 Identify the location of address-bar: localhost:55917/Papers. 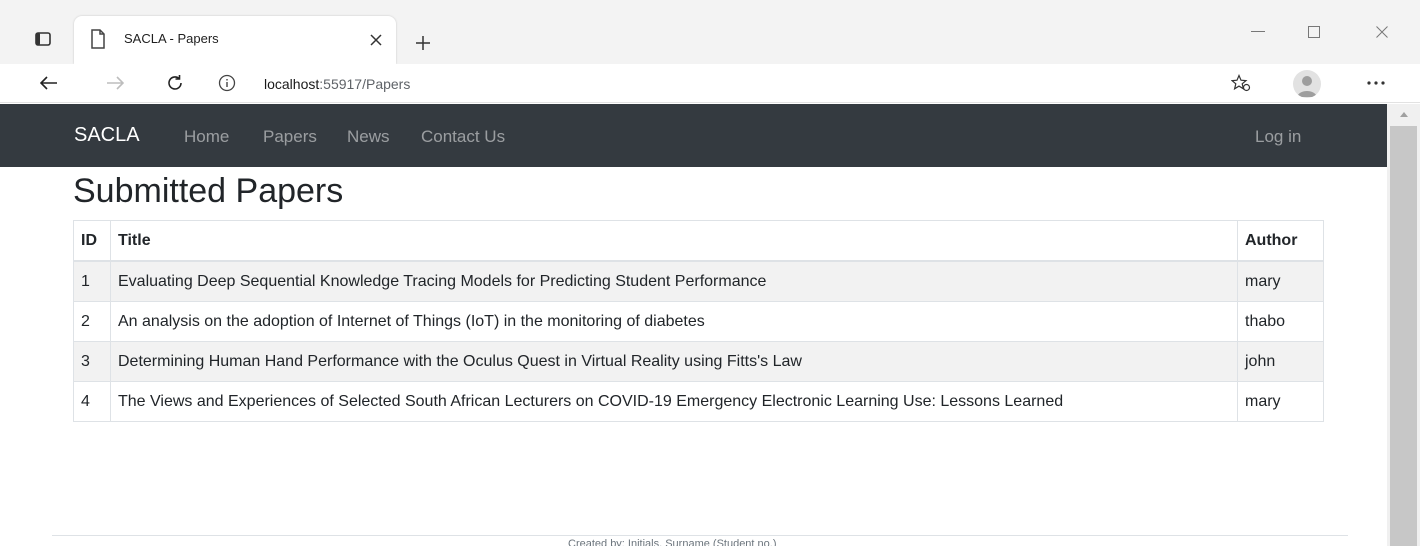
(710, 83).